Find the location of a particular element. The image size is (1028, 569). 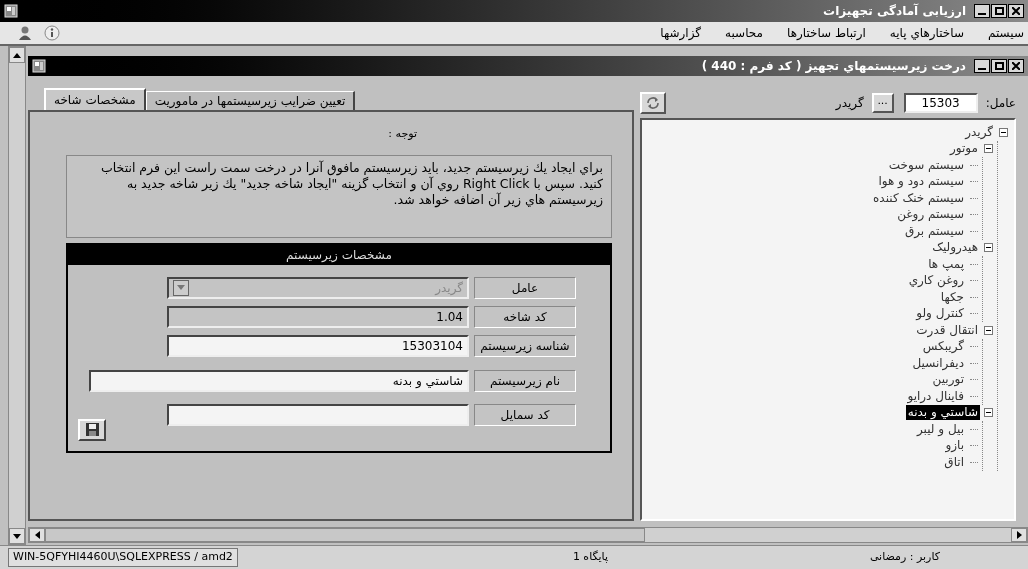

menu-item: محاسبه is located at coordinates (744, 33).